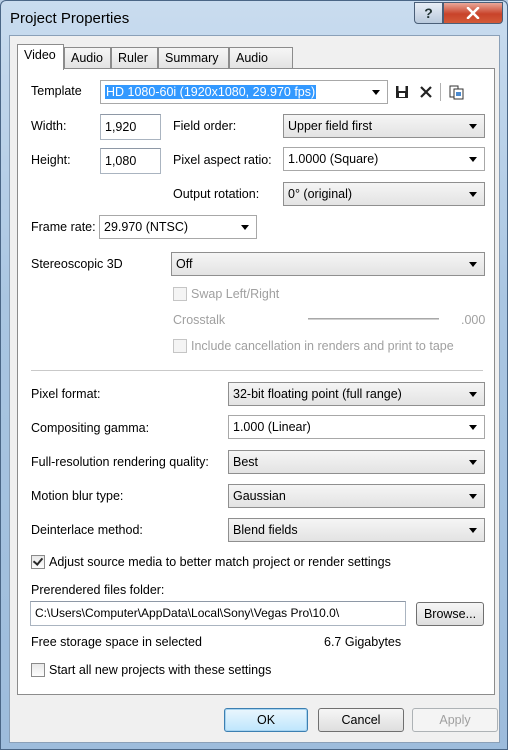 This screenshot has width=508, height=750. I want to click on toolbar-separator, so click(440, 92).